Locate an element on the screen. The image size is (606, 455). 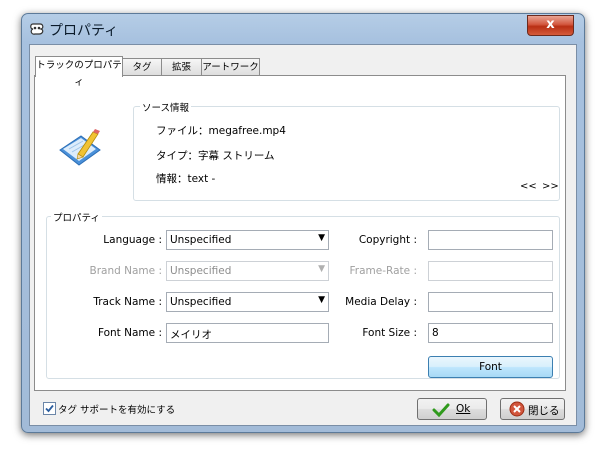
track-name-label: Track Name : is located at coordinates (127, 302).